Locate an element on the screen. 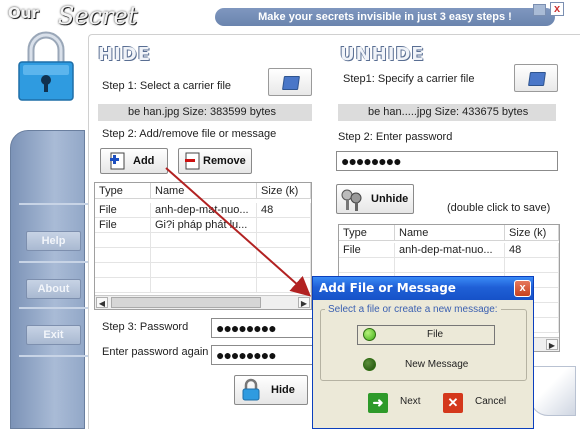 The height and width of the screenshot is (429, 580). add-file-icon is located at coordinates (117, 161).